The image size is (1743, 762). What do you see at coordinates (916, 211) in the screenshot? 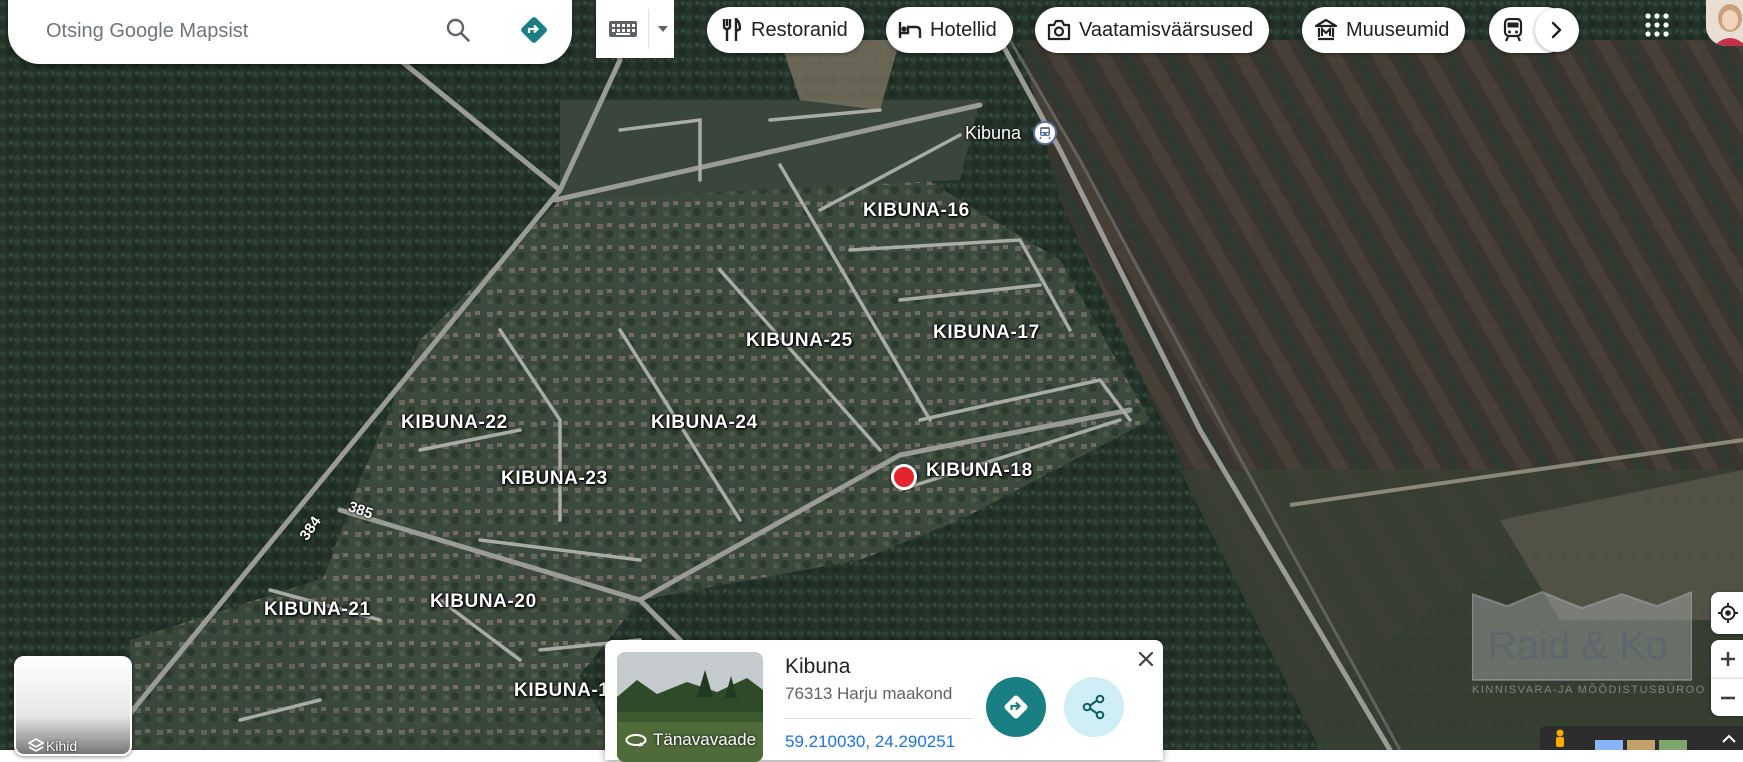
I see `area-label-kibuna-16: KIBUNA-16` at bounding box center [916, 211].